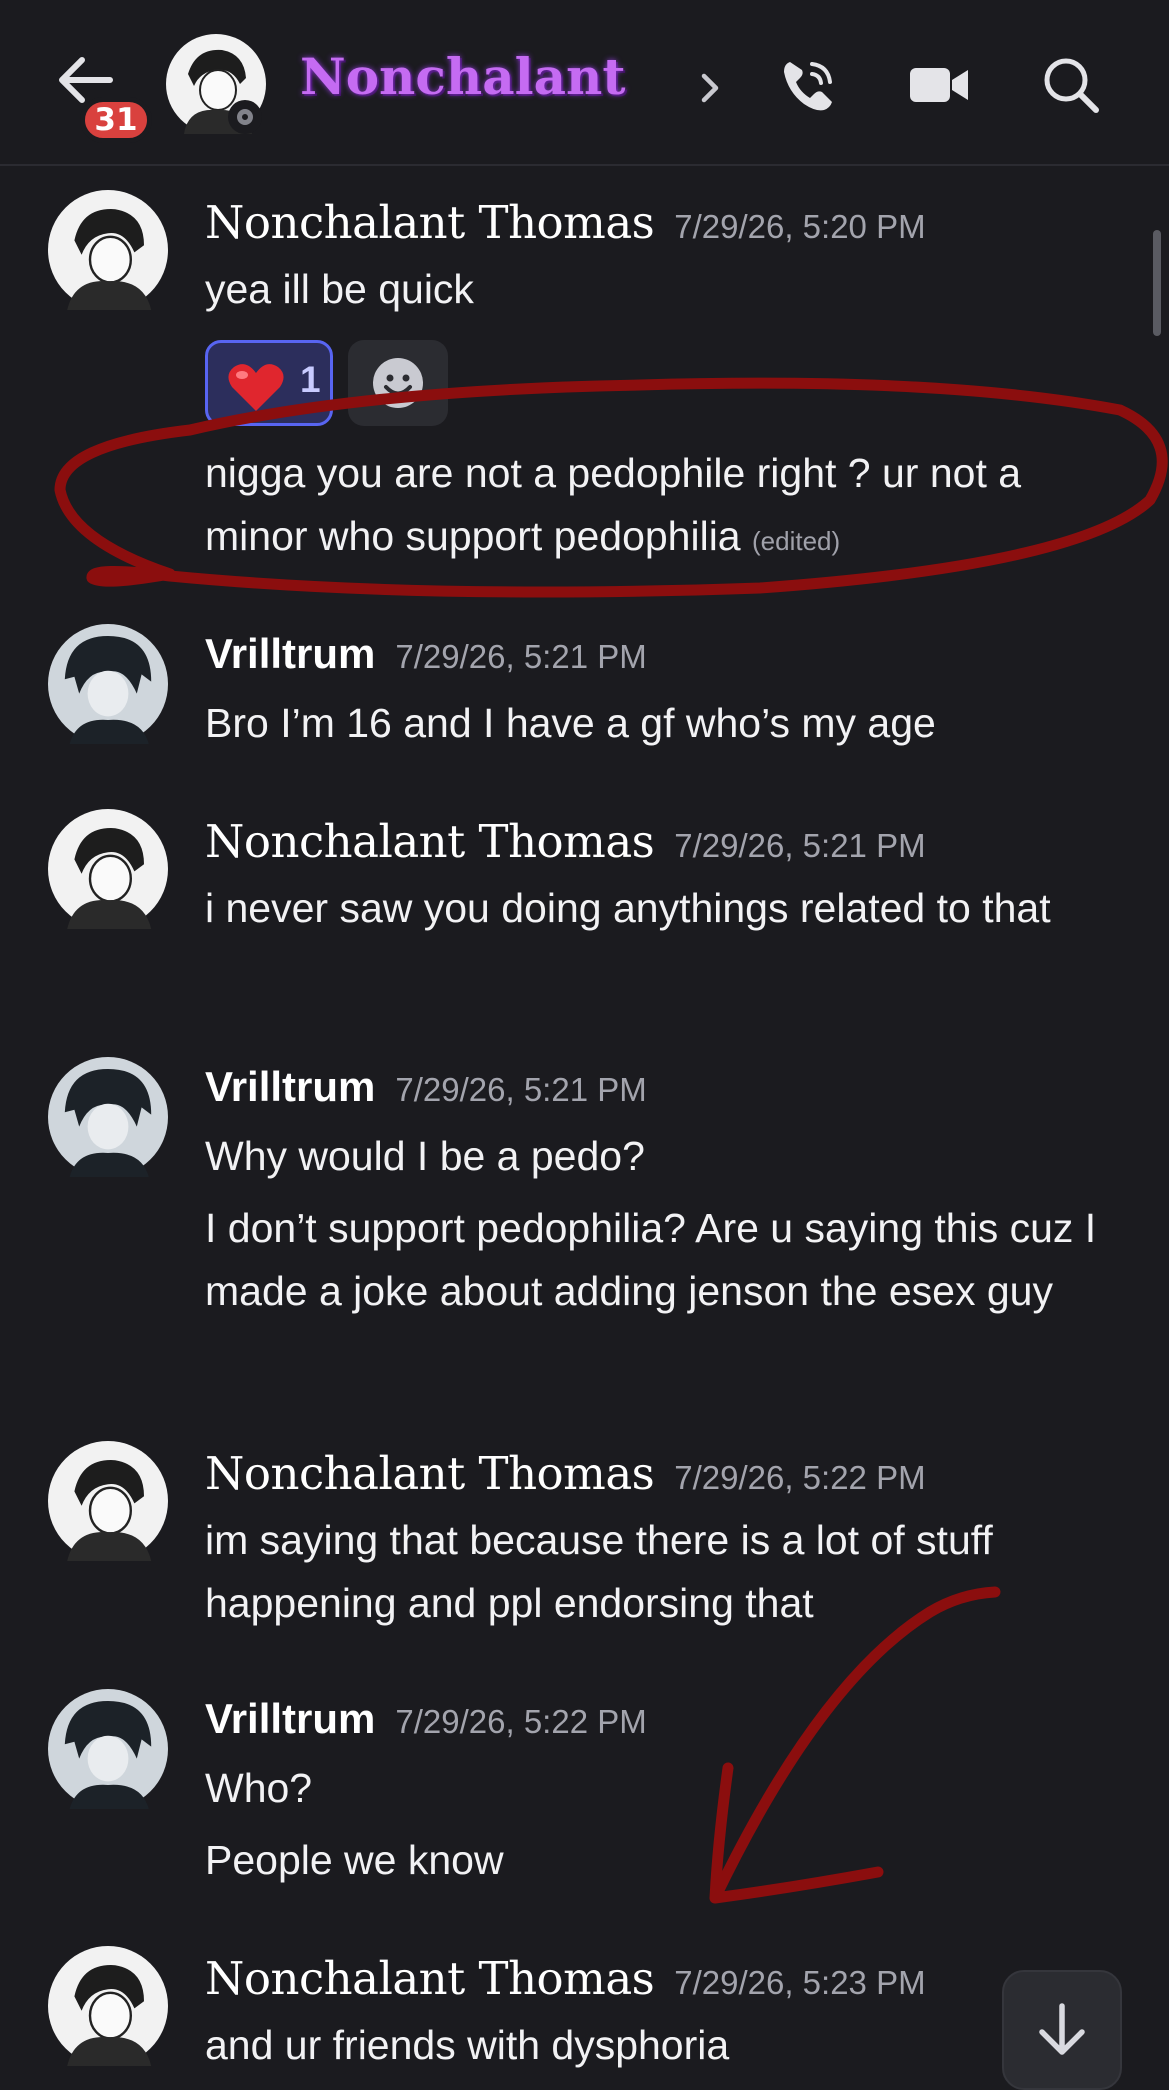 The height and width of the screenshot is (2090, 1169). What do you see at coordinates (310, 379) in the screenshot?
I see `reaction-count: 1` at bounding box center [310, 379].